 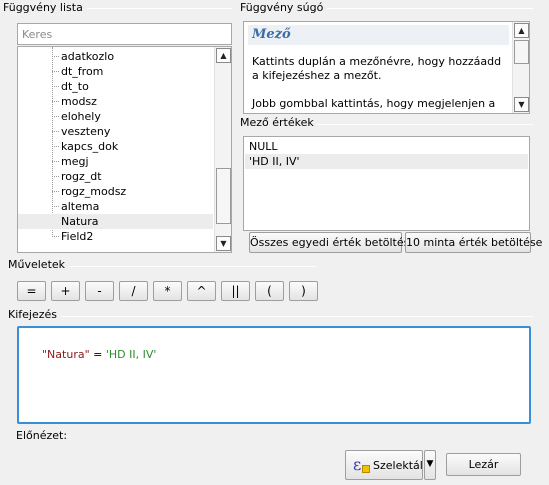 I want to click on select-button: ε Szelektál, so click(x=384, y=465).